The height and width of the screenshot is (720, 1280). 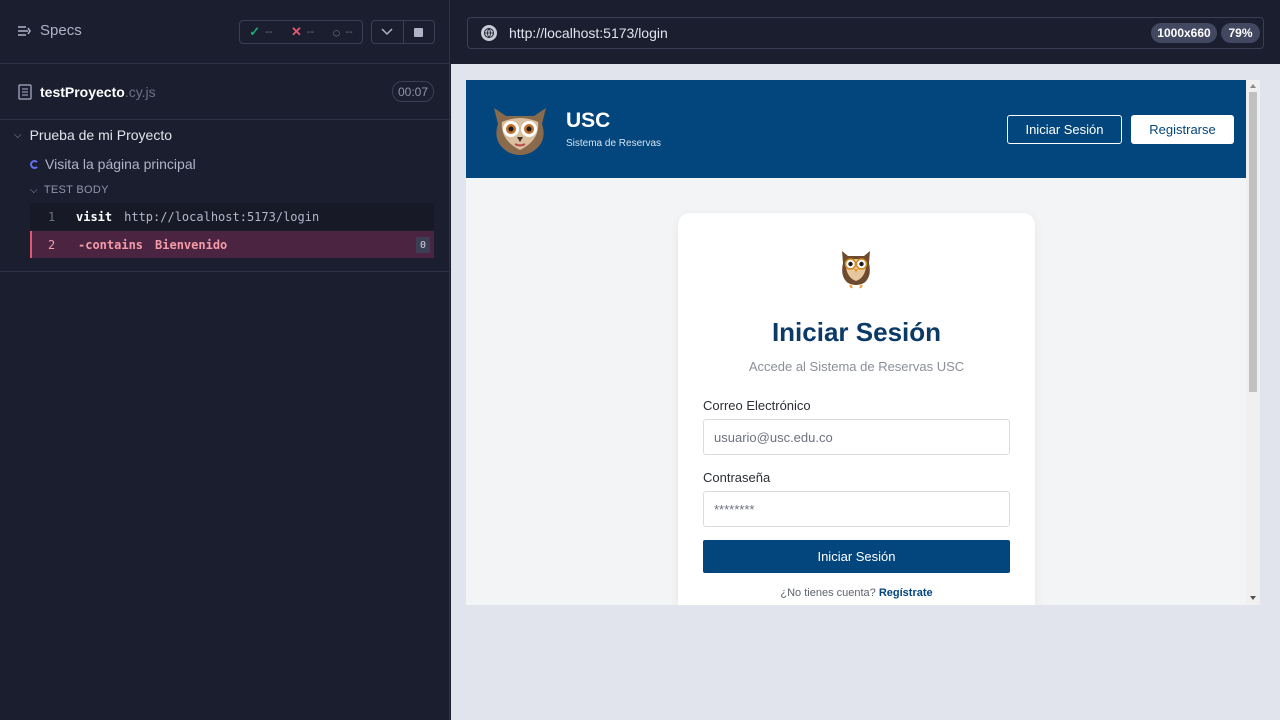 What do you see at coordinates (1253, 598) in the screenshot?
I see `scroll-down-icon` at bounding box center [1253, 598].